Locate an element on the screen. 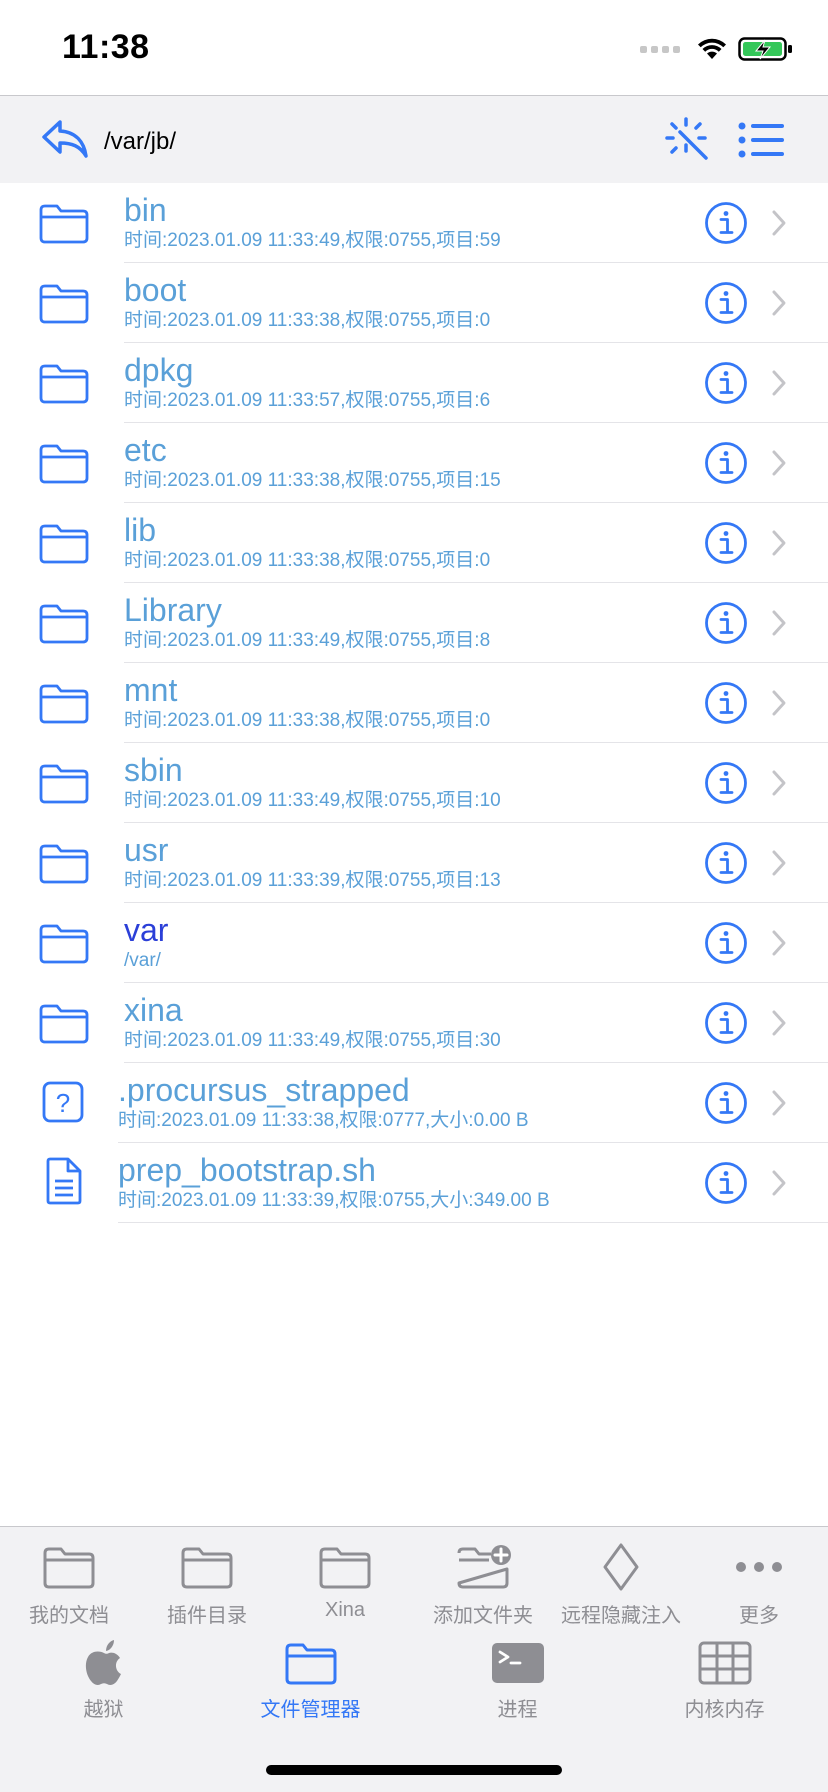 This screenshot has height=1792, width=828. toolbar-item: Xina is located at coordinates (345, 1582).